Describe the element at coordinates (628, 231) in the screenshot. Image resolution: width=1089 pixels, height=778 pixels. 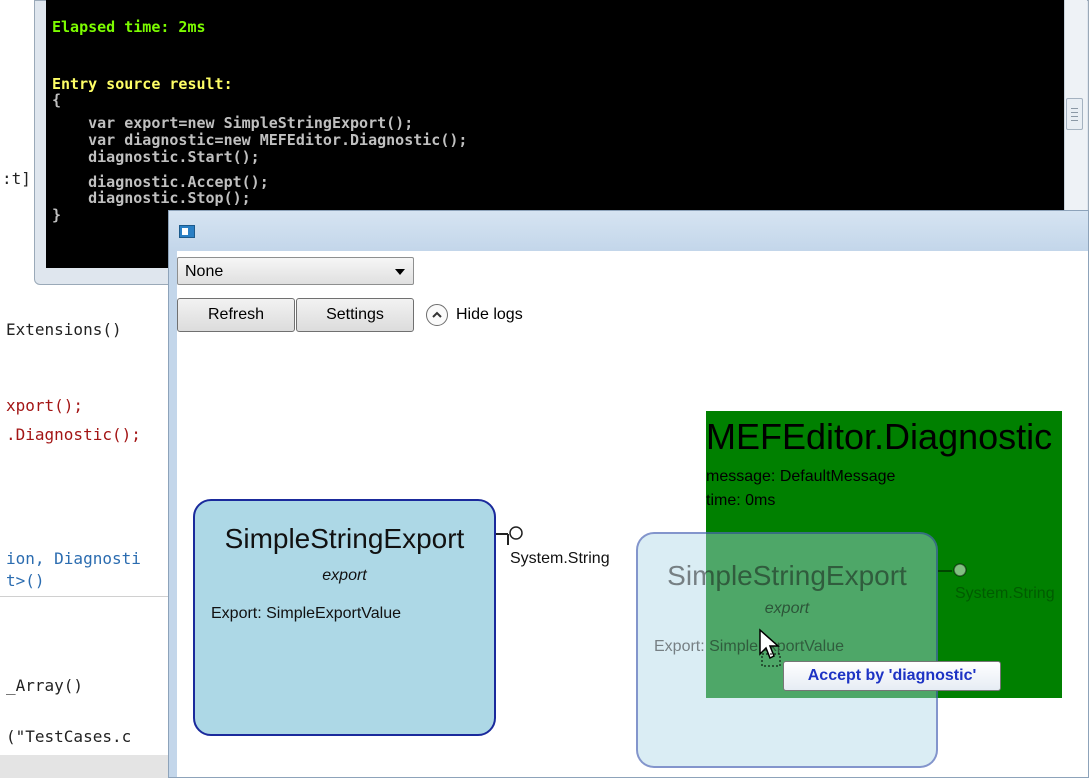
I see `window-titlebar` at that location.